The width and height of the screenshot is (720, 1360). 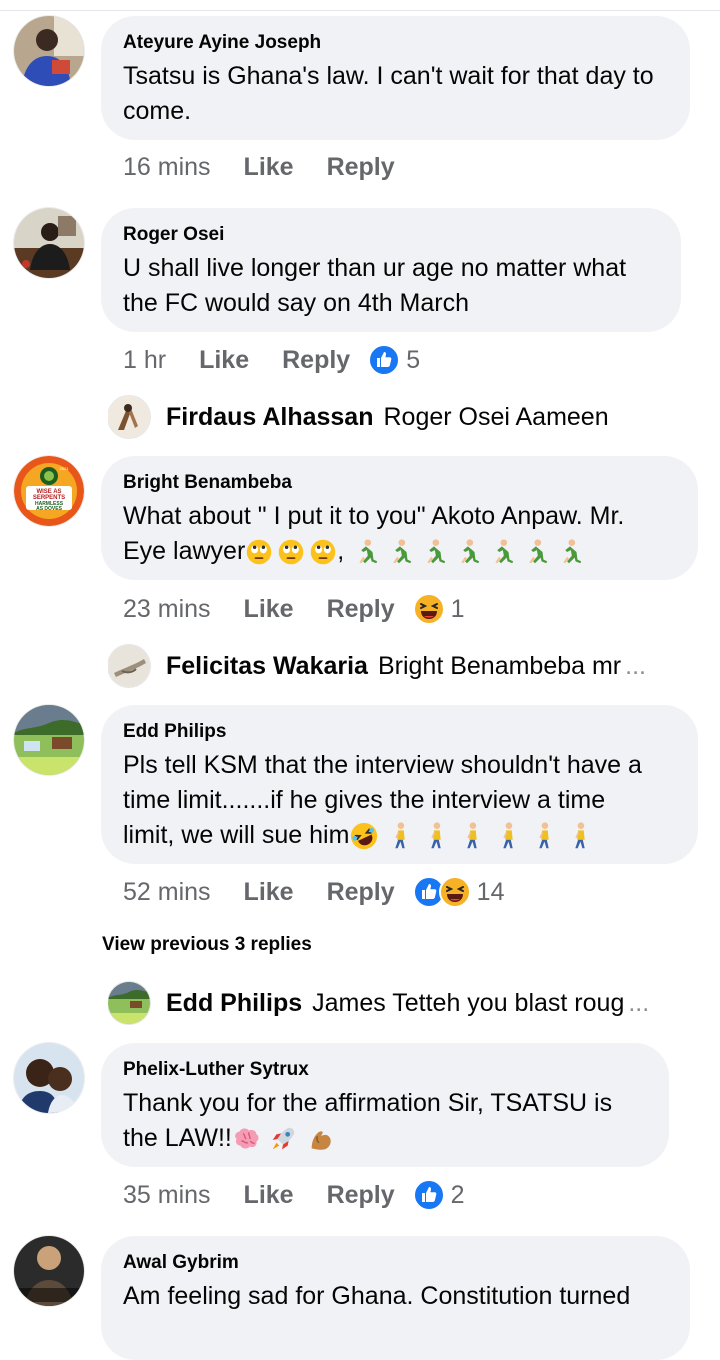 I want to click on comma: ,, so click(x=341, y=551).